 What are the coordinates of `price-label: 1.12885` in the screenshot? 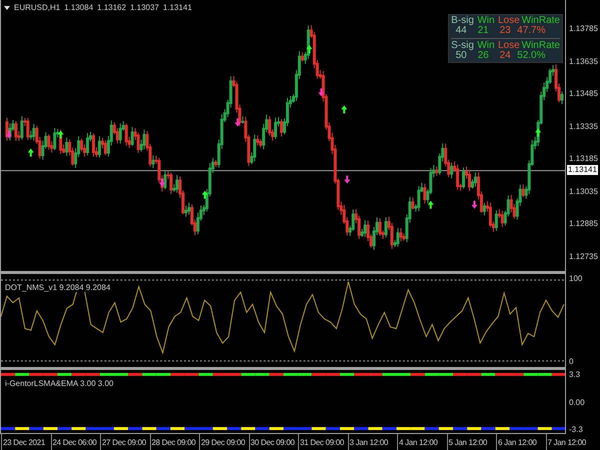 It's located at (584, 224).